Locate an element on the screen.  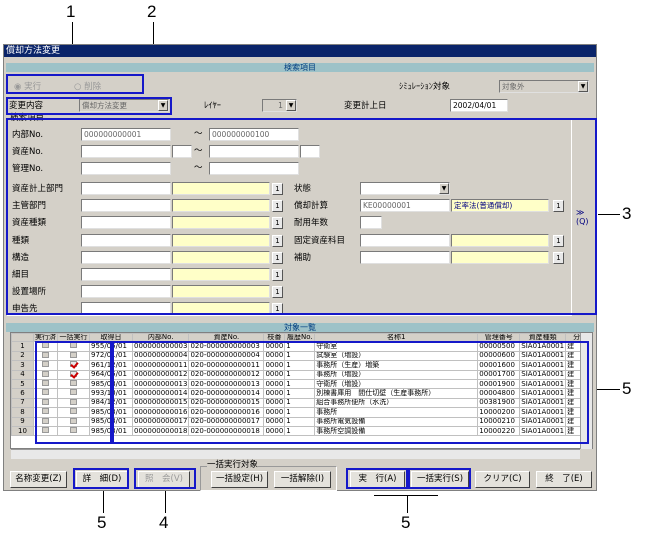
window-title: 償却方法変更 is located at coordinates (300, 51).